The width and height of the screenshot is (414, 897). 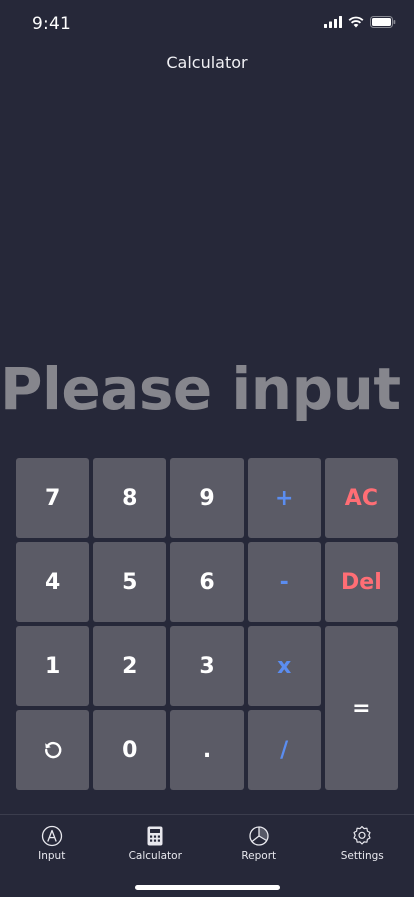 What do you see at coordinates (206, 750) in the screenshot?
I see `key-decimal: .` at bounding box center [206, 750].